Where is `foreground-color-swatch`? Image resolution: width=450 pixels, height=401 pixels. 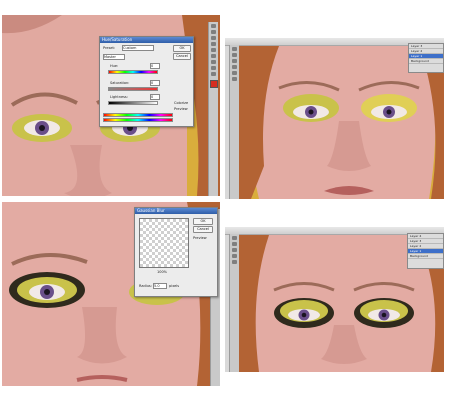 foreground-color-swatch is located at coordinates (213, 84).